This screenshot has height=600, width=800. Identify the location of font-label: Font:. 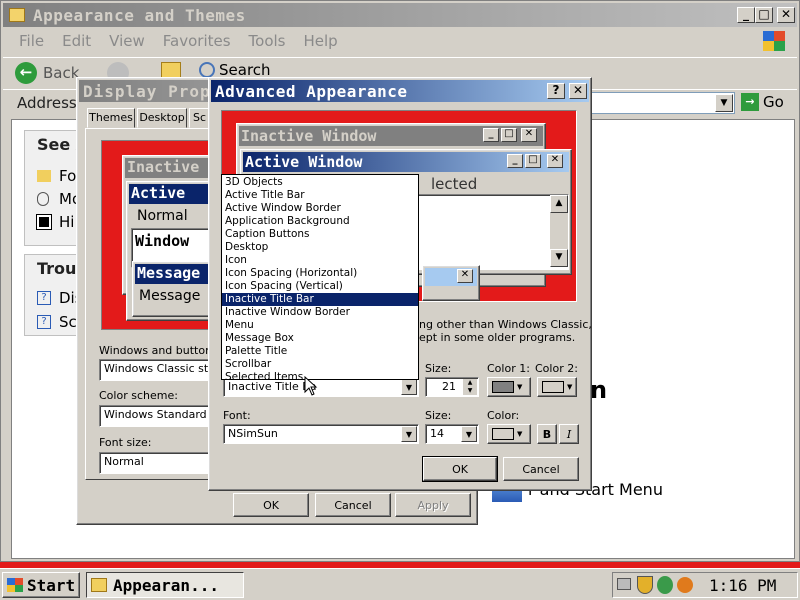
(237, 415).